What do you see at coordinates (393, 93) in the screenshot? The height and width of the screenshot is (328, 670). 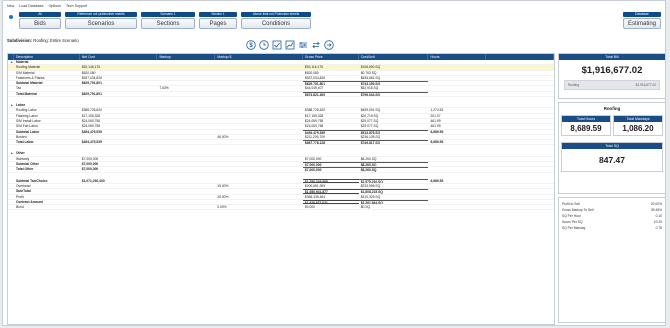 I see `cell-cost-unit: $796,044.SQ` at bounding box center [393, 93].